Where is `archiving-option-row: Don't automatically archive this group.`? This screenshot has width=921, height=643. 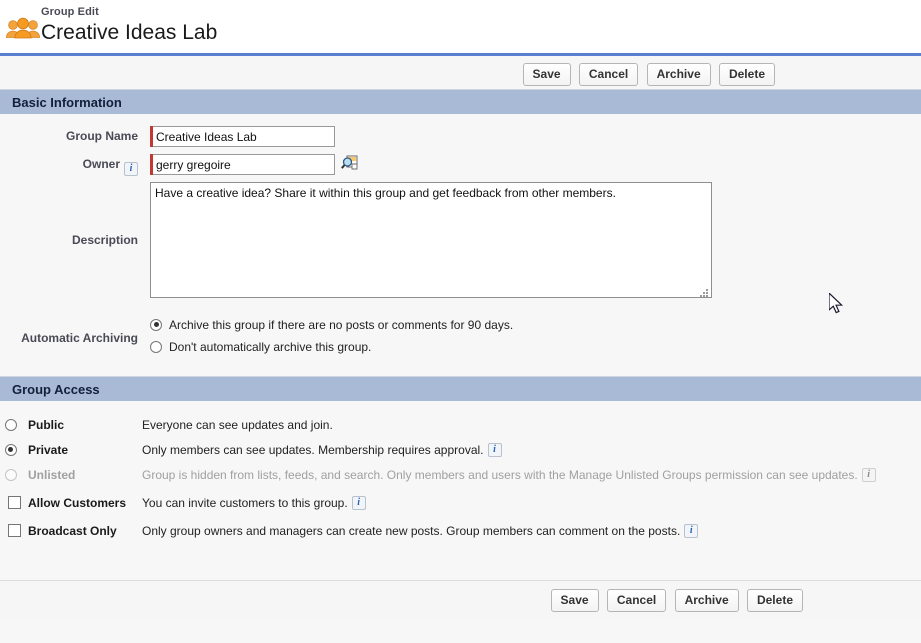 archiving-option-row: Don't automatically archive this group. is located at coordinates (331, 346).